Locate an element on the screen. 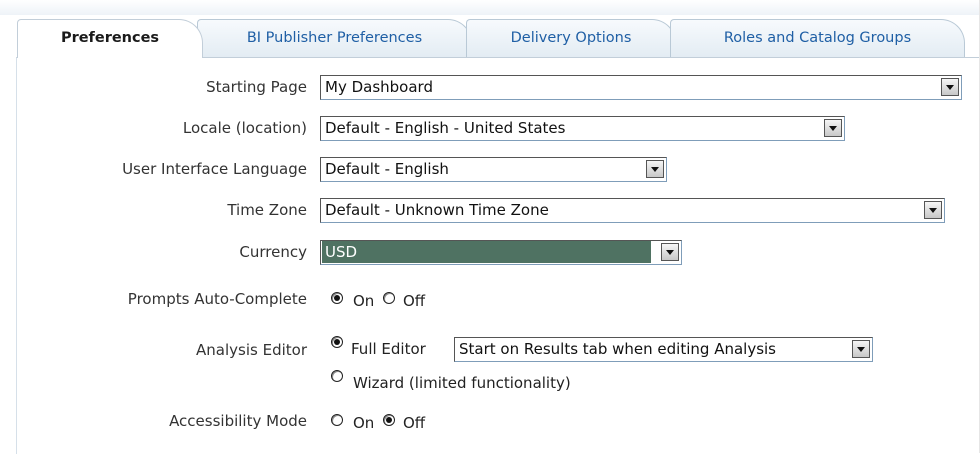 The image size is (980, 454). accessibility-on-radio is located at coordinates (337, 420).